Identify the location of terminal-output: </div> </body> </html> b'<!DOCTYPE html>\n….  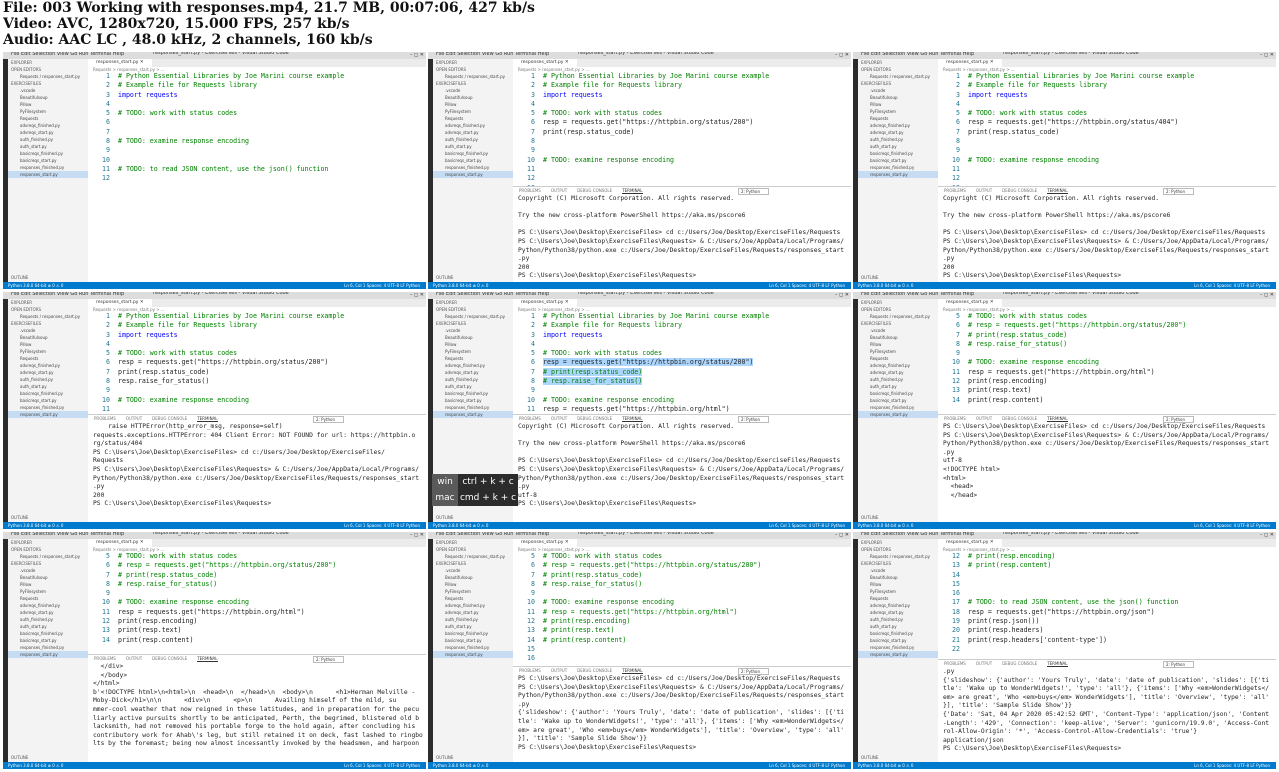
(257, 706).